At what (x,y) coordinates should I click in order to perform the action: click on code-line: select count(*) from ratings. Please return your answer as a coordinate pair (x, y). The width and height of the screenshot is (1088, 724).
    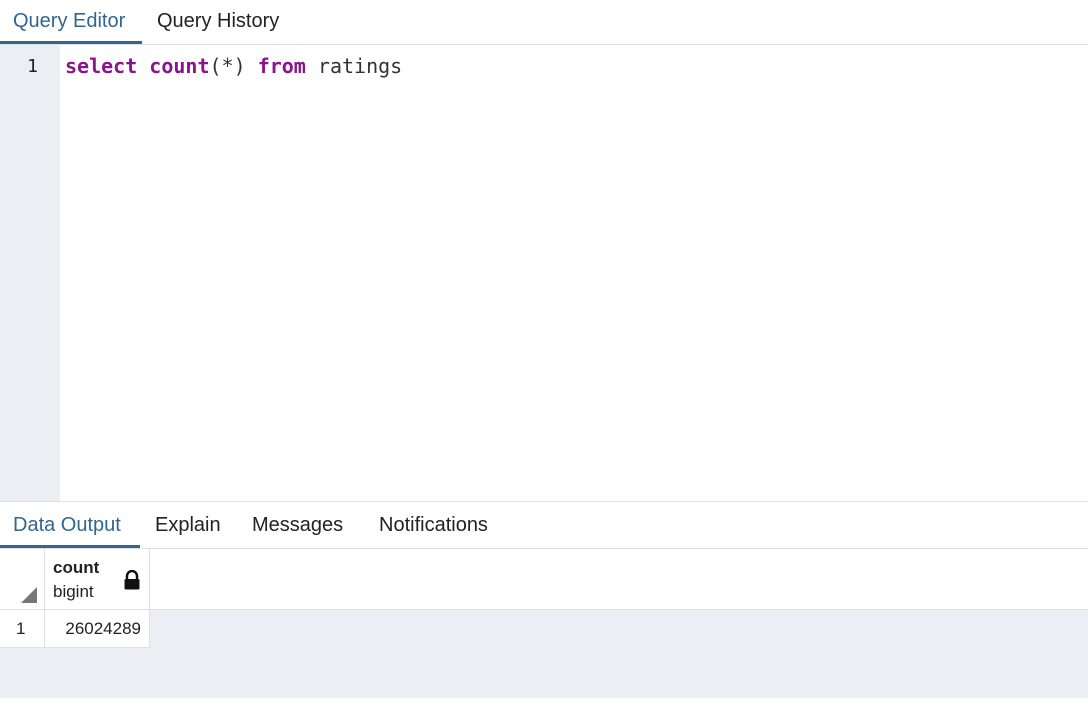
    Looking at the image, I should click on (233, 66).